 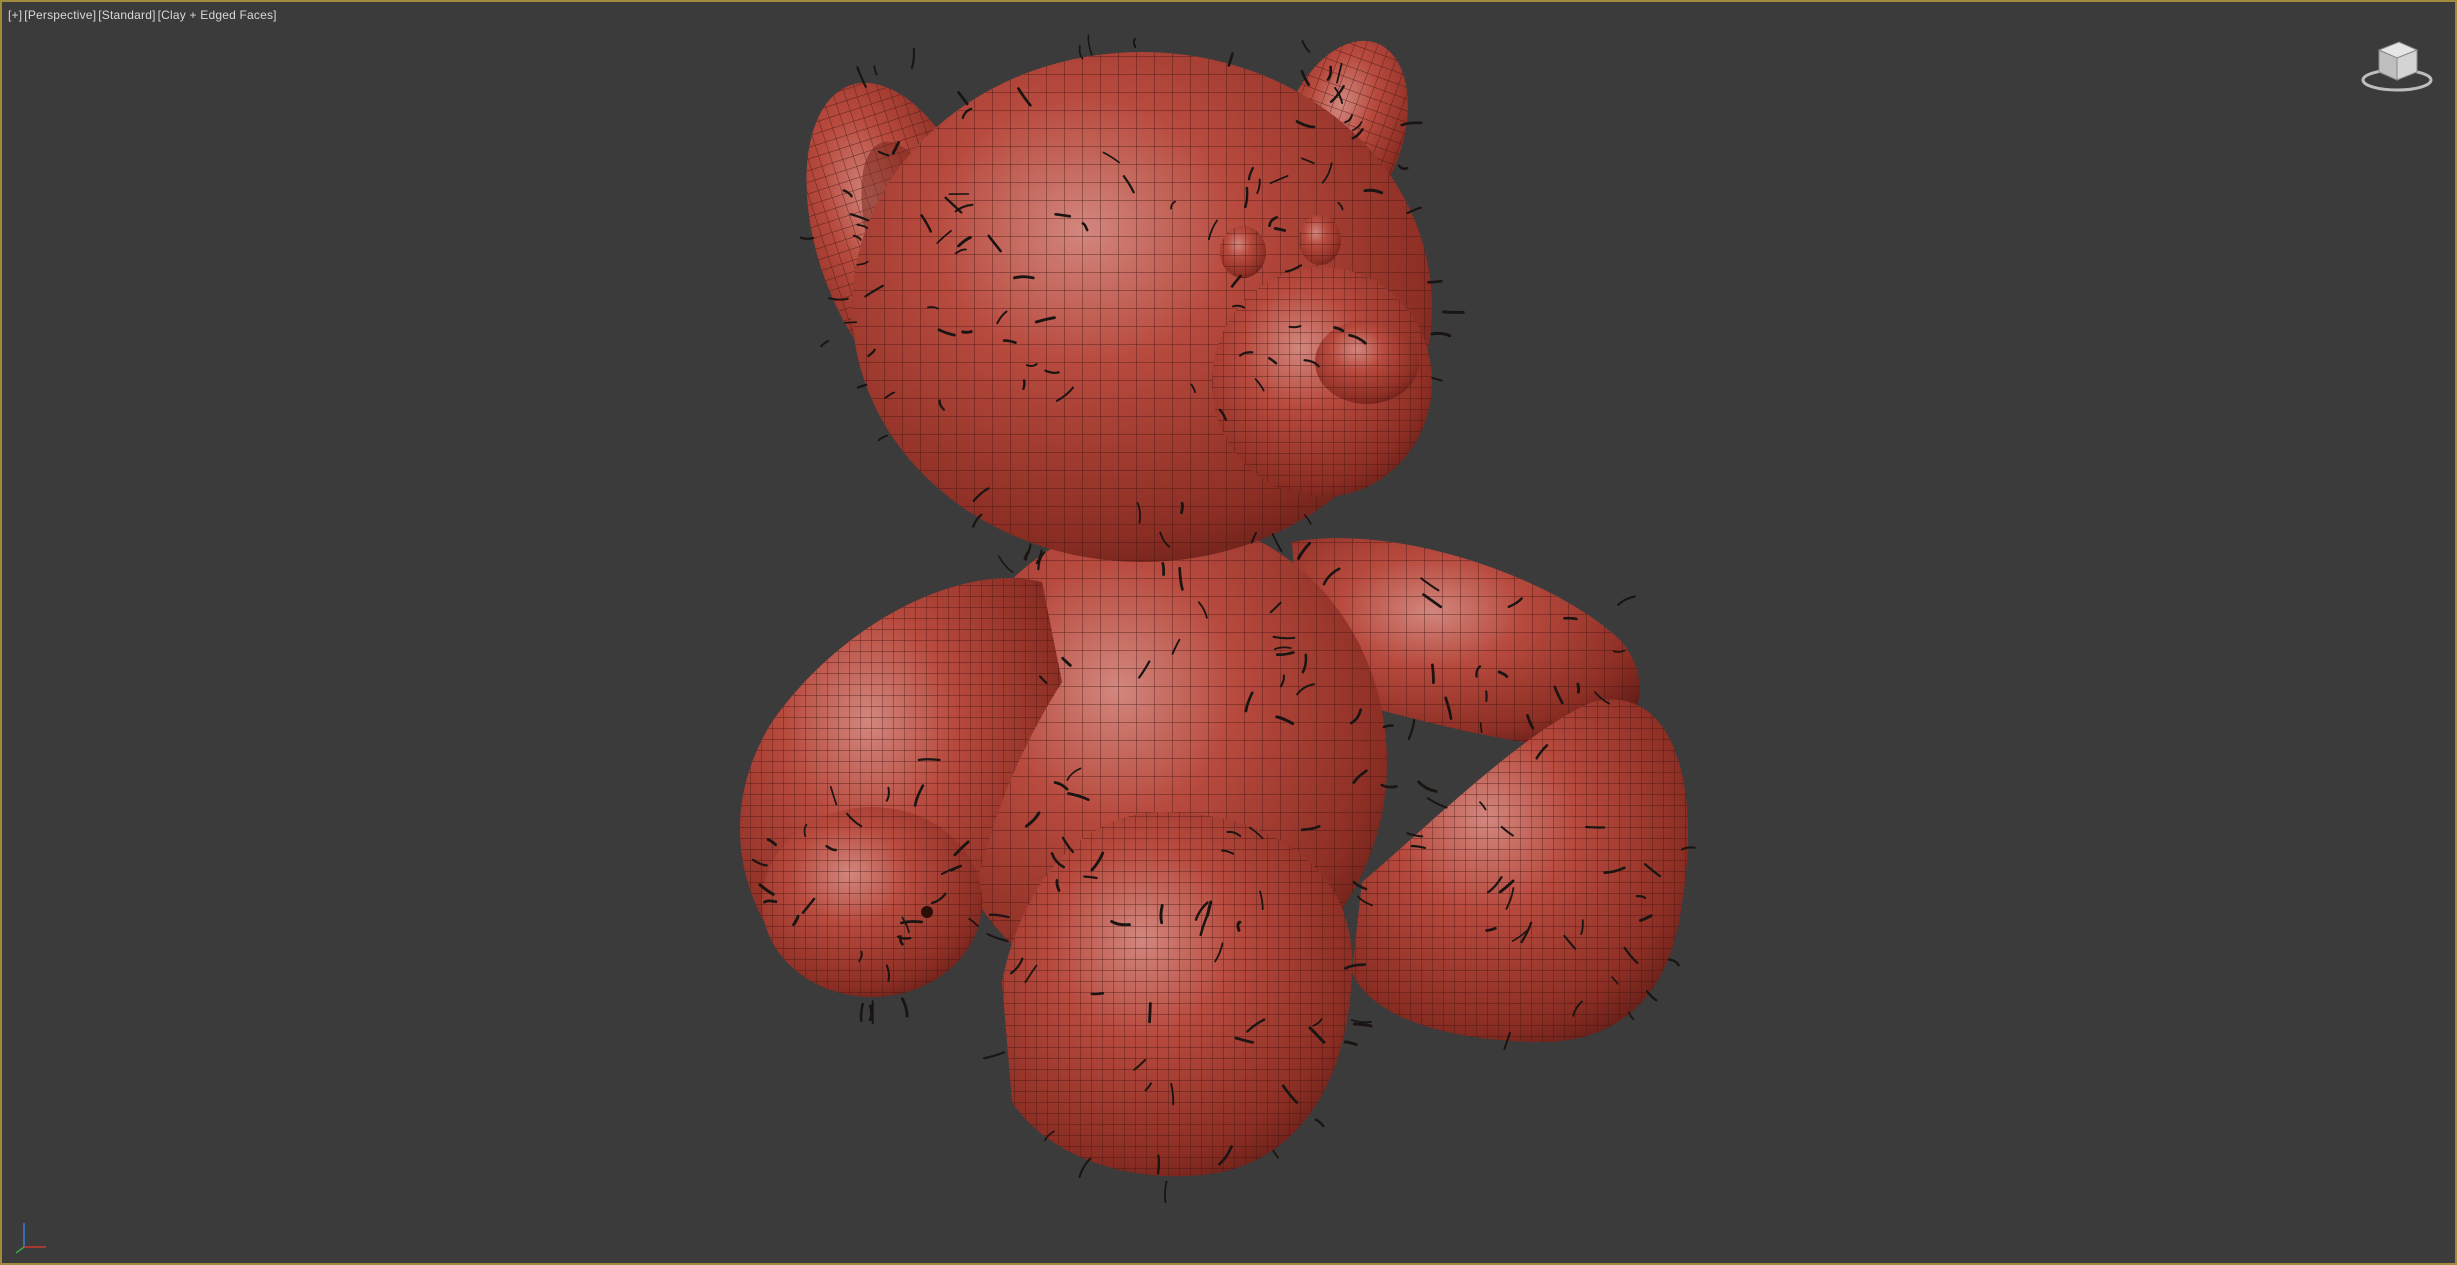 I want to click on bear-eye-right, so click(x=1320, y=240).